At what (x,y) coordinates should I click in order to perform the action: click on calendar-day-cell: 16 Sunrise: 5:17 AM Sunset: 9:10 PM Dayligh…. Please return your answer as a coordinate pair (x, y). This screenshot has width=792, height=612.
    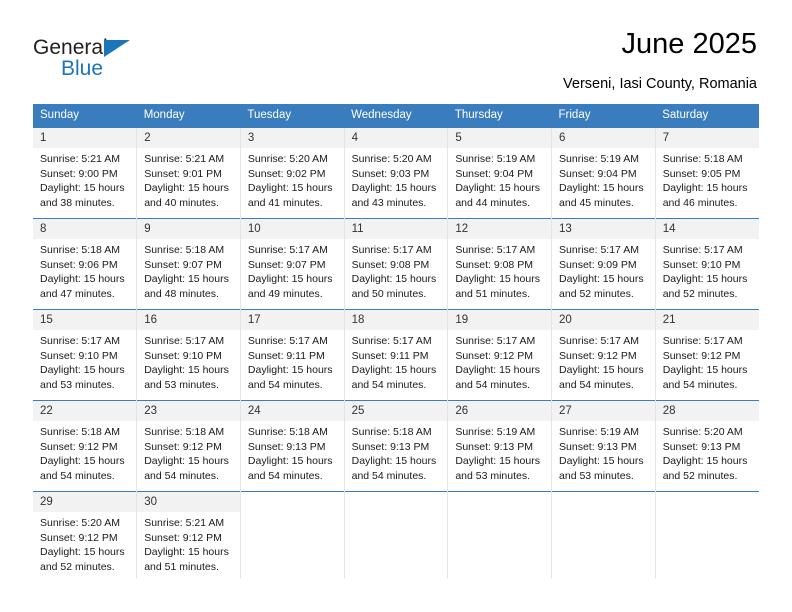
    Looking at the image, I should click on (188, 355).